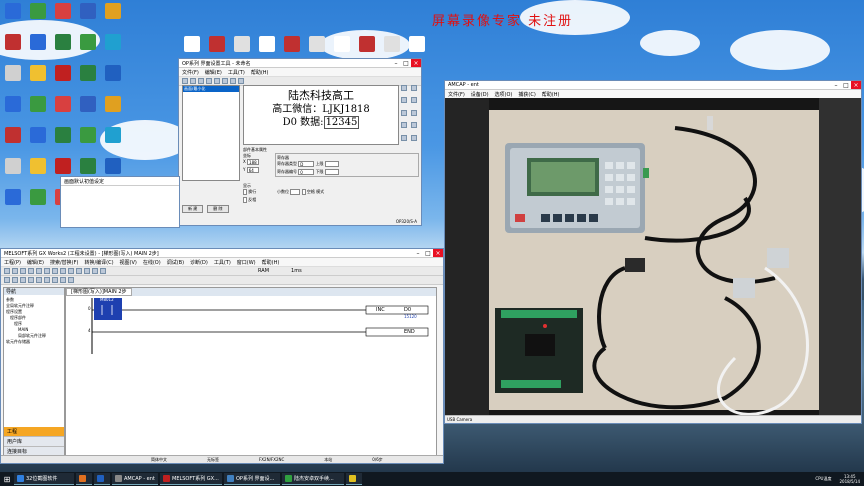  What do you see at coordinates (98, 262) in the screenshot?
I see `gx-menu-item: 转换/编译(C)` at bounding box center [98, 262].